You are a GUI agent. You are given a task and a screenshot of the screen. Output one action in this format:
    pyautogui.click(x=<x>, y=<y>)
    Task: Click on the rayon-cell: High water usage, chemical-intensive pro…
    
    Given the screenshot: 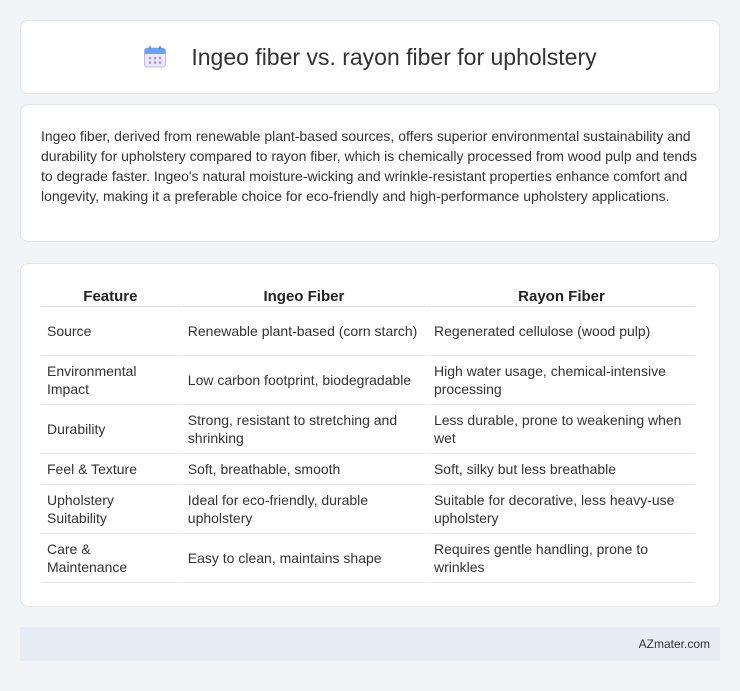 What is the action you would take?
    pyautogui.click(x=561, y=380)
    